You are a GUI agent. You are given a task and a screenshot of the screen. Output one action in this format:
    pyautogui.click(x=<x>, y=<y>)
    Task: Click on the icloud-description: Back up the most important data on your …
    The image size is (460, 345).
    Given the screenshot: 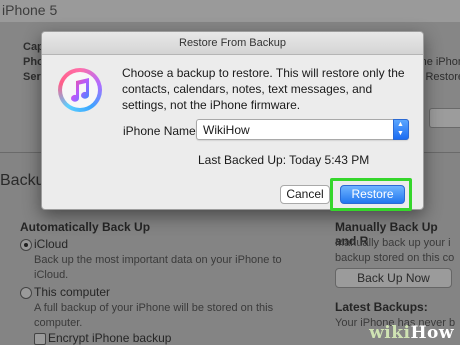 What is the action you would take?
    pyautogui.click(x=158, y=267)
    